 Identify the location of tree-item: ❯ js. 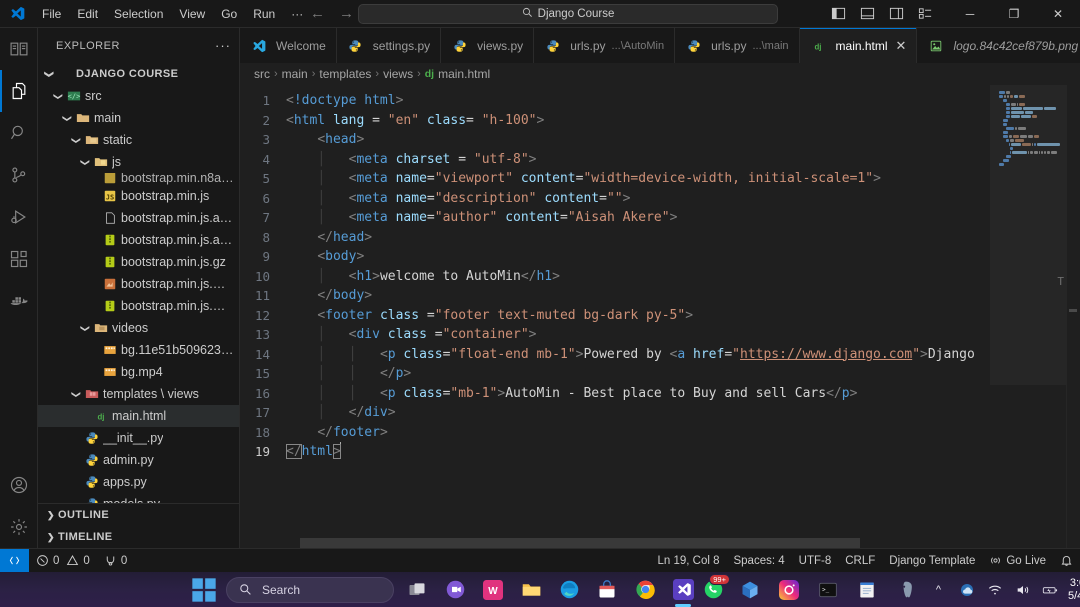
(138, 162).